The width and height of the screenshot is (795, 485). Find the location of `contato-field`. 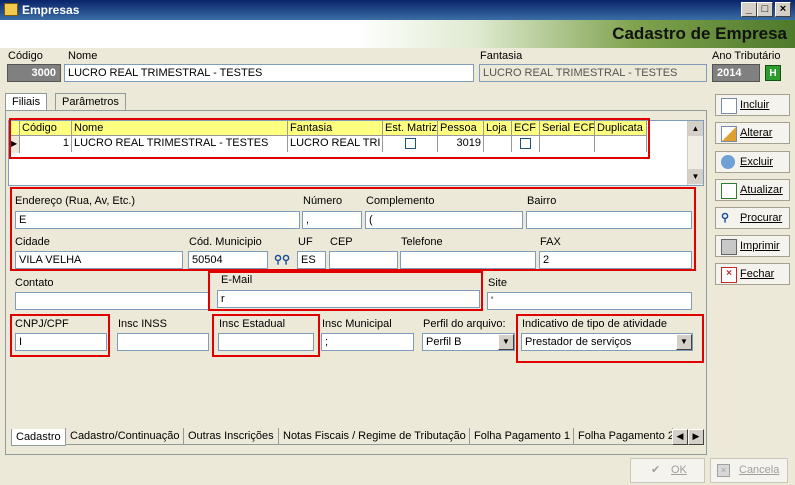

contato-field is located at coordinates (112, 301).